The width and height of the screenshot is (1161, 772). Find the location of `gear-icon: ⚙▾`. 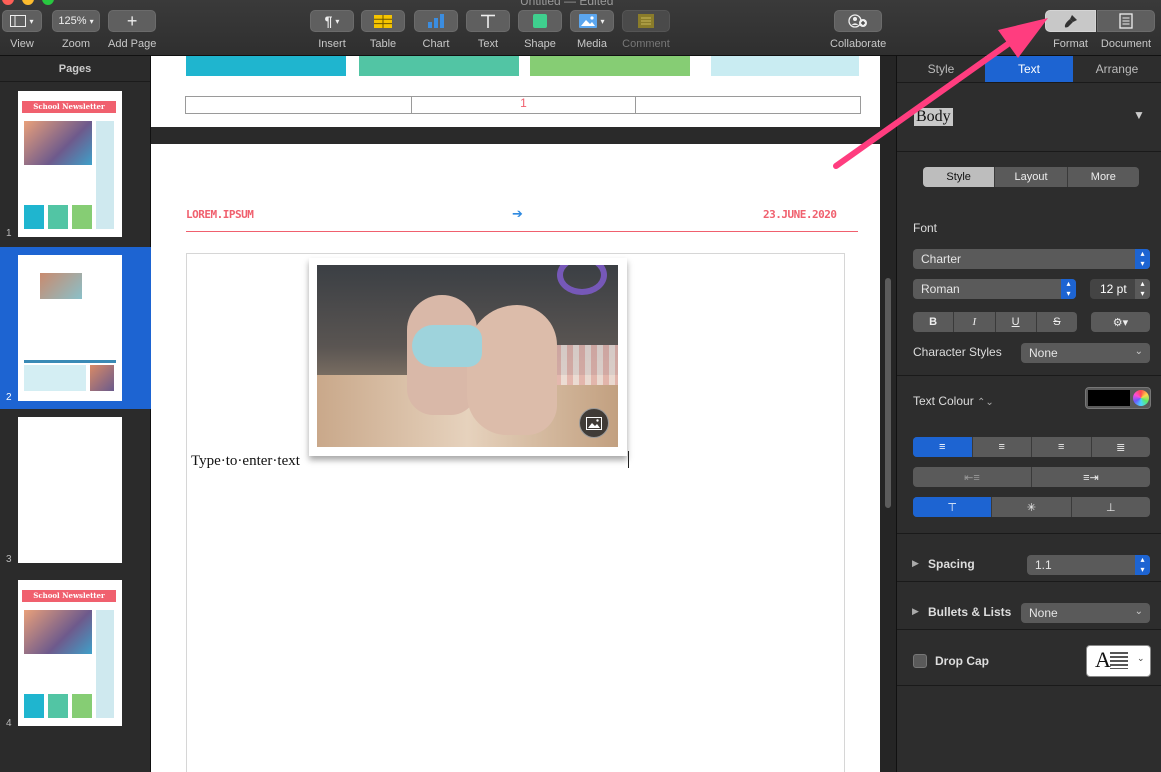

gear-icon: ⚙▾ is located at coordinates (1120, 322).